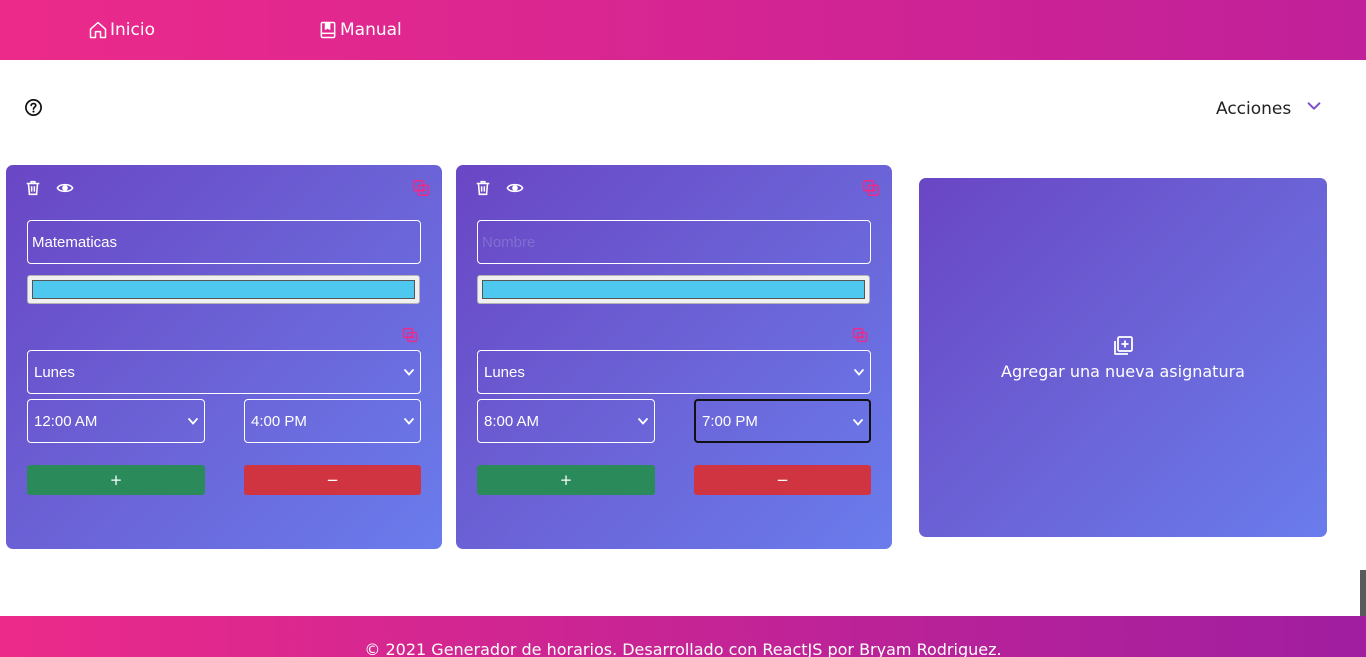  What do you see at coordinates (1123, 371) in the screenshot?
I see `add-subject-label: Agregar una nueva asignatura` at bounding box center [1123, 371].